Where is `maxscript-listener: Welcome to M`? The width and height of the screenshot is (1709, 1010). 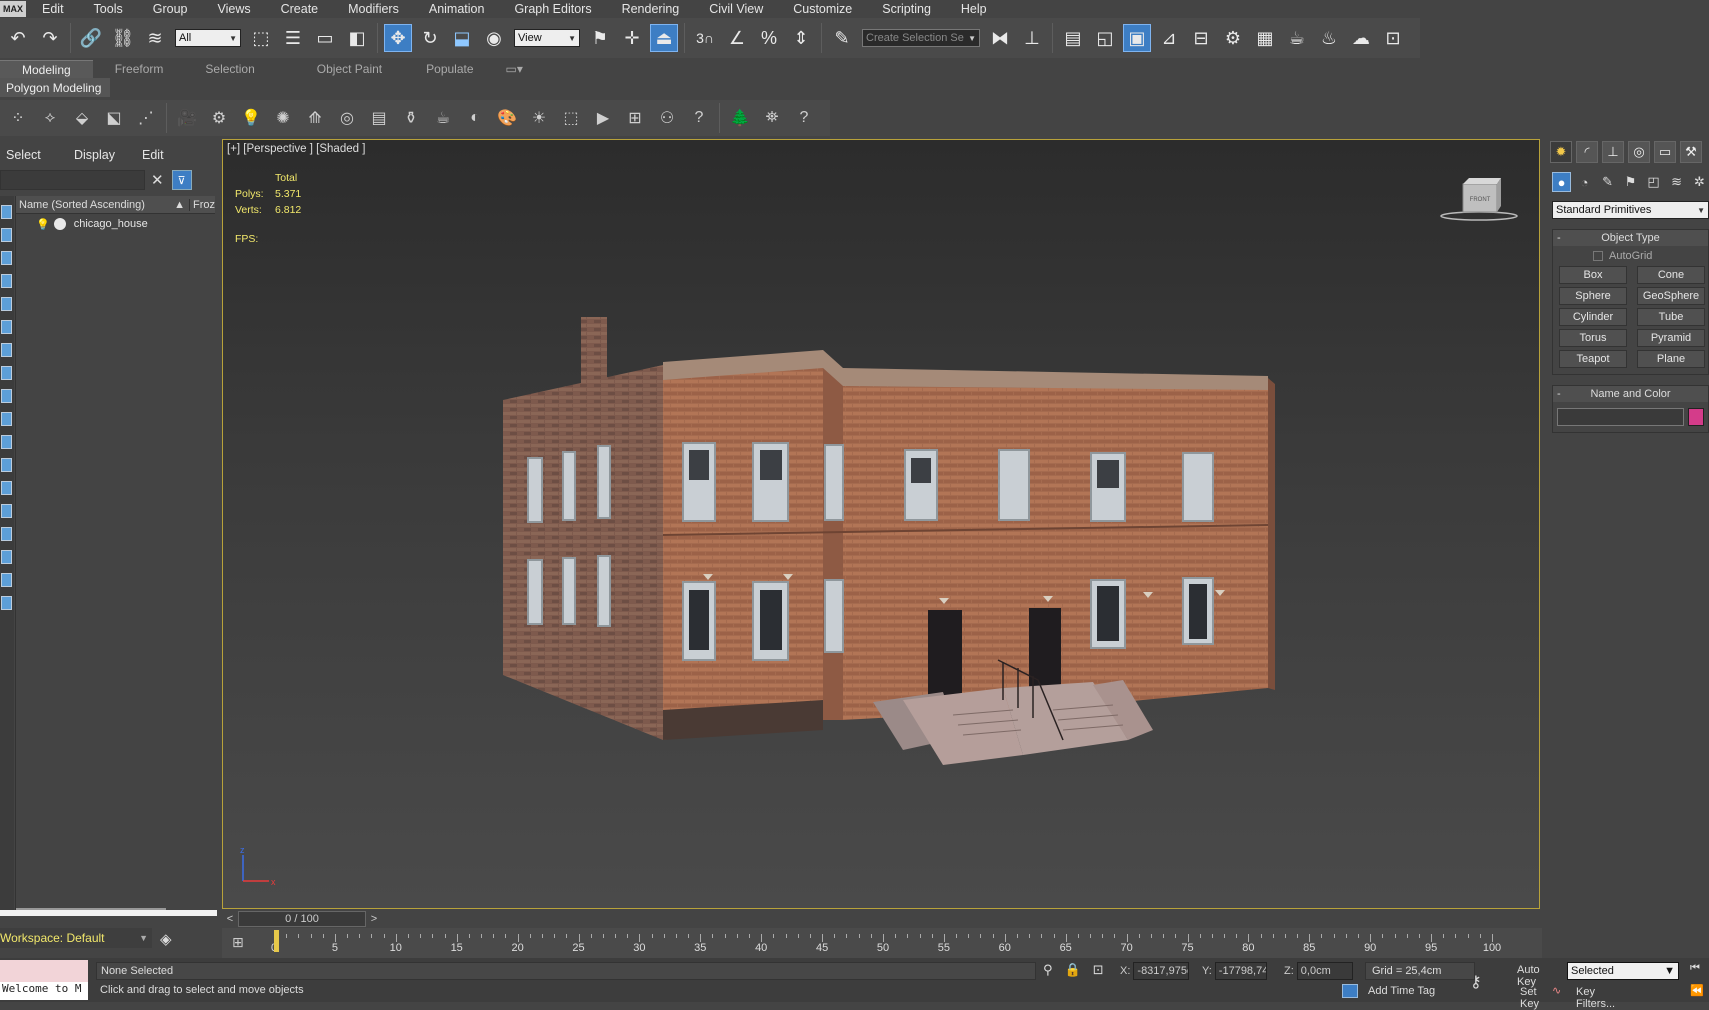 maxscript-listener: Welcome to M is located at coordinates (44, 980).